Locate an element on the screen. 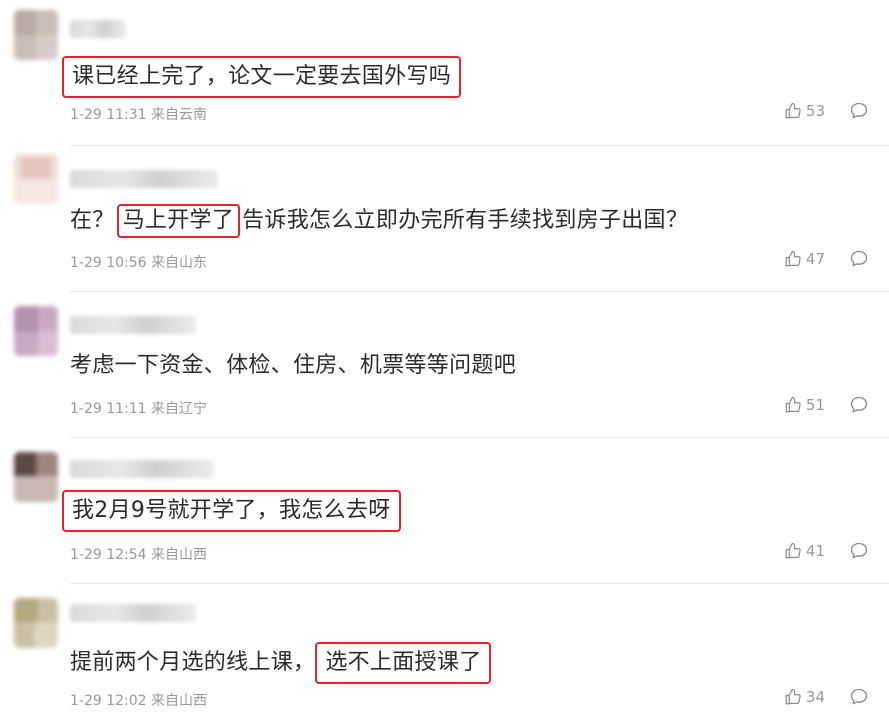 The image size is (889, 723). comment-text: 课已经上完了，论文一定要去国外写吗 is located at coordinates (262, 77).